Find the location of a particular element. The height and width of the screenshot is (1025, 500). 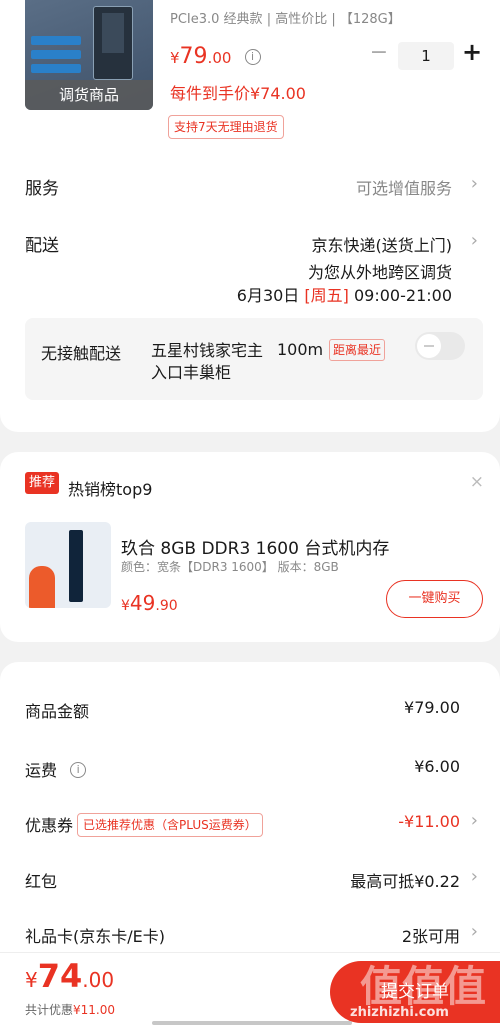

return-policy-badge: 支持7天无理由退货 is located at coordinates (226, 127).